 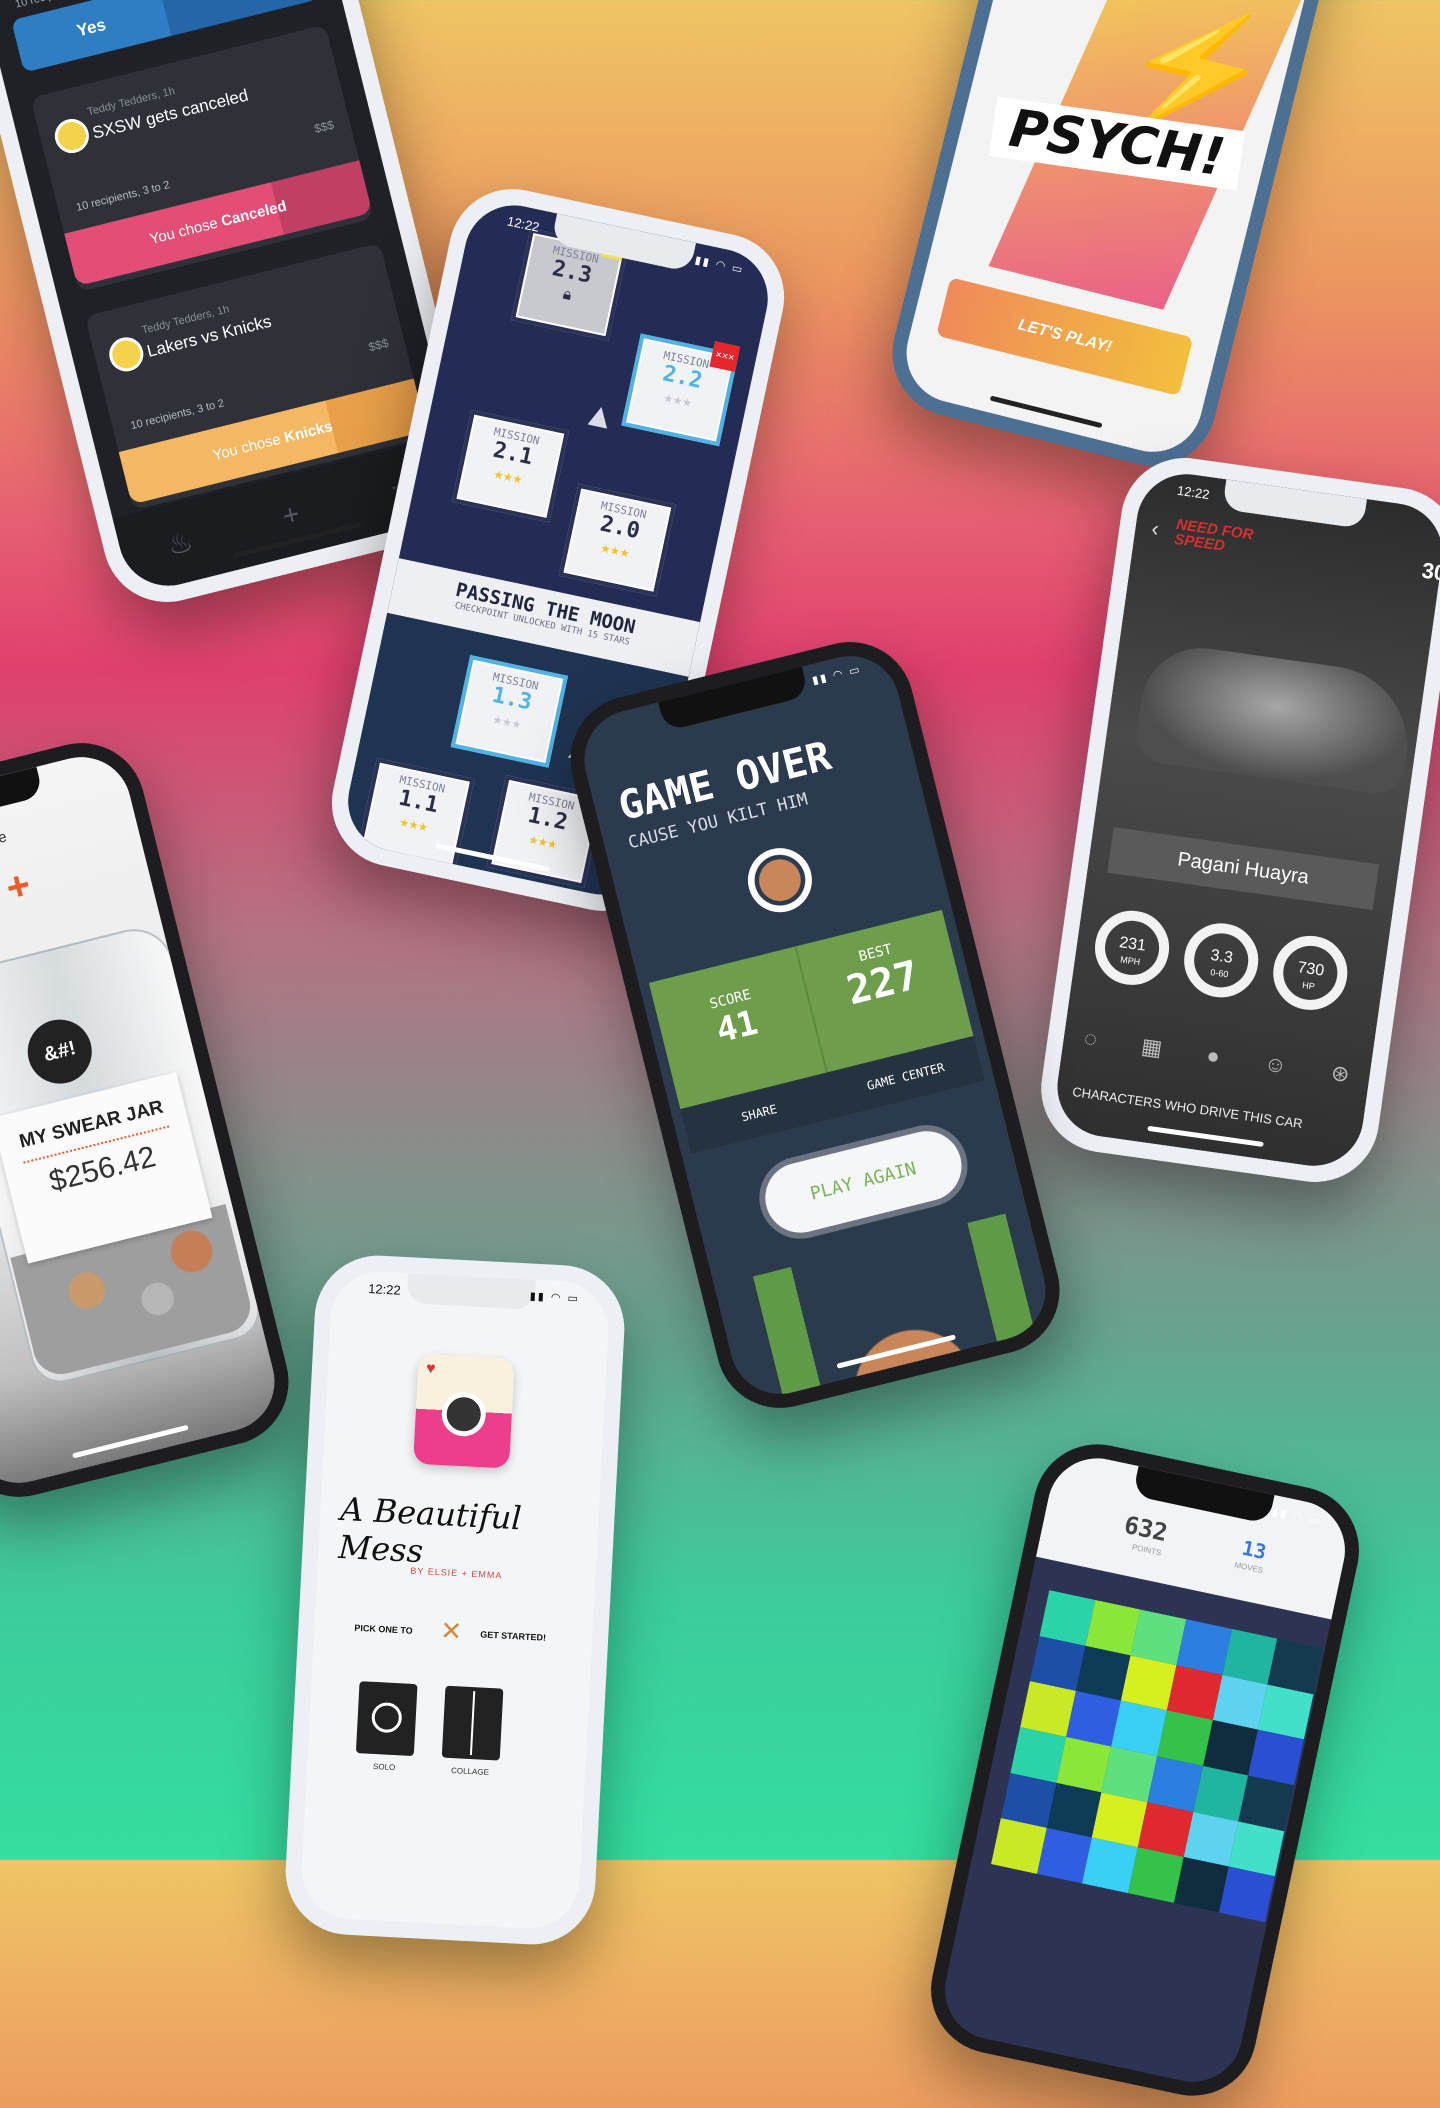 I want to click on back-icon: ‹, so click(x=1155, y=529).